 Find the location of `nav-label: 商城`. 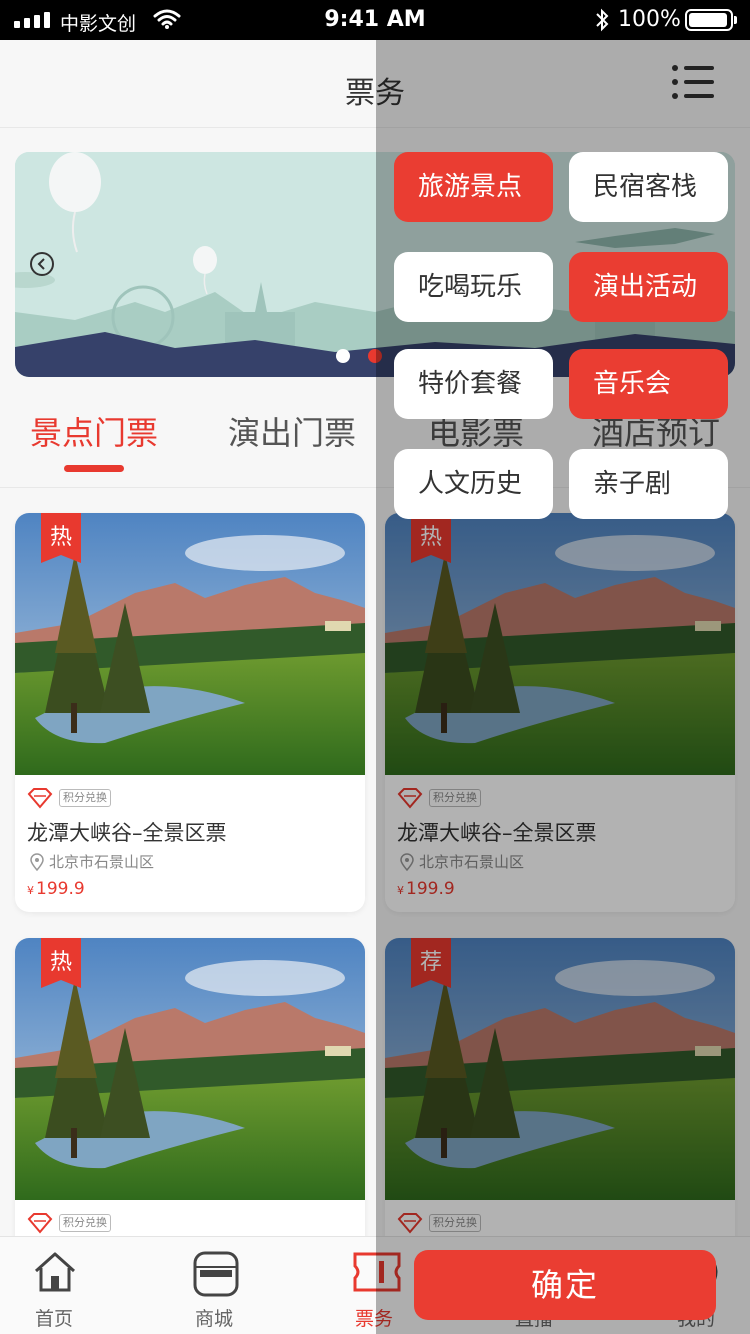

nav-label: 商城 is located at coordinates (213, 1319).